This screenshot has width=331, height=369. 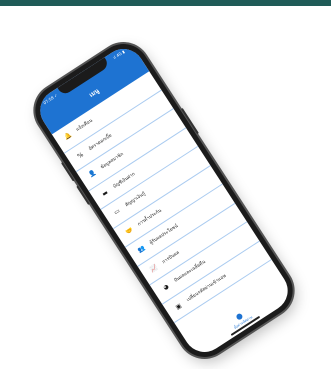 What do you see at coordinates (154, 268) in the screenshot?
I see `chart-icon: 📈` at bounding box center [154, 268].